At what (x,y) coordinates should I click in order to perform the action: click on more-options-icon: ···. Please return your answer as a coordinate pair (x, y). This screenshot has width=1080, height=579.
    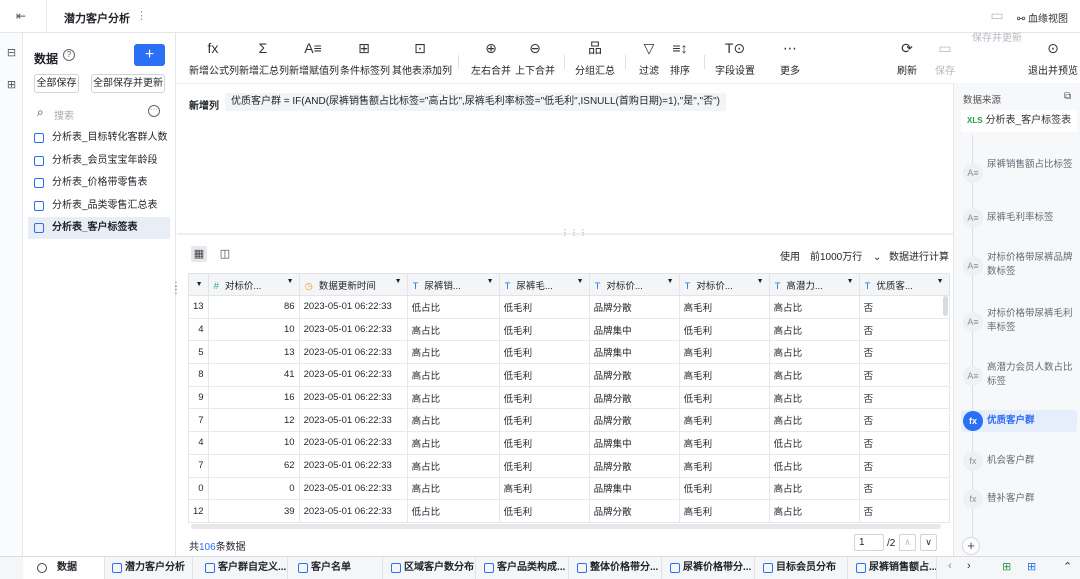
    Looking at the image, I should click on (154, 111).